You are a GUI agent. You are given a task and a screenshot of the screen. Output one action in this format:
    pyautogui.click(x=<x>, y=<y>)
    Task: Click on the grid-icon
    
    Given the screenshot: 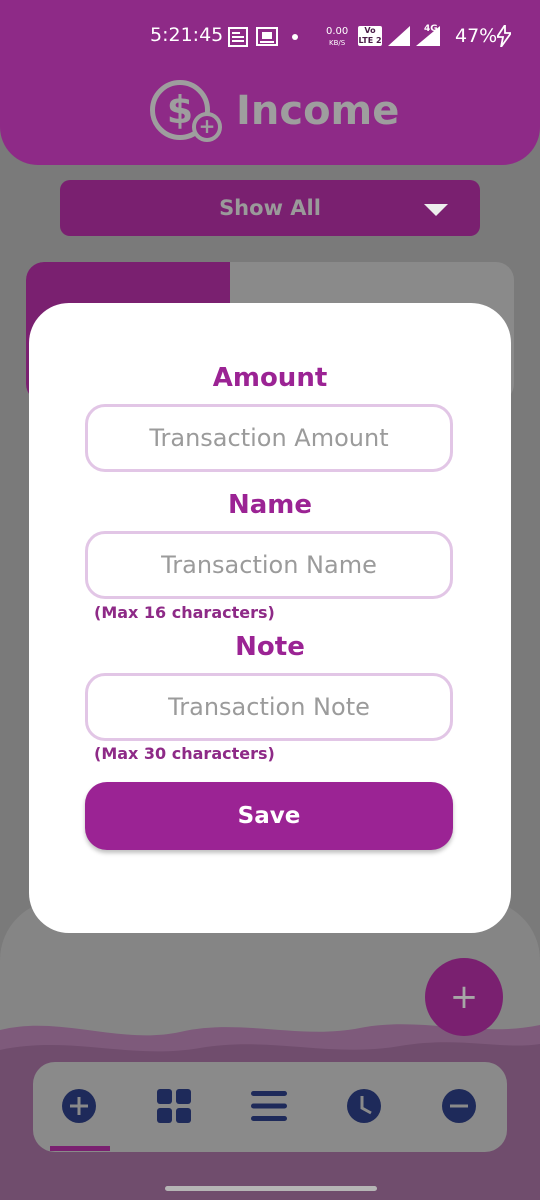 What is the action you would take?
    pyautogui.click(x=174, y=1106)
    